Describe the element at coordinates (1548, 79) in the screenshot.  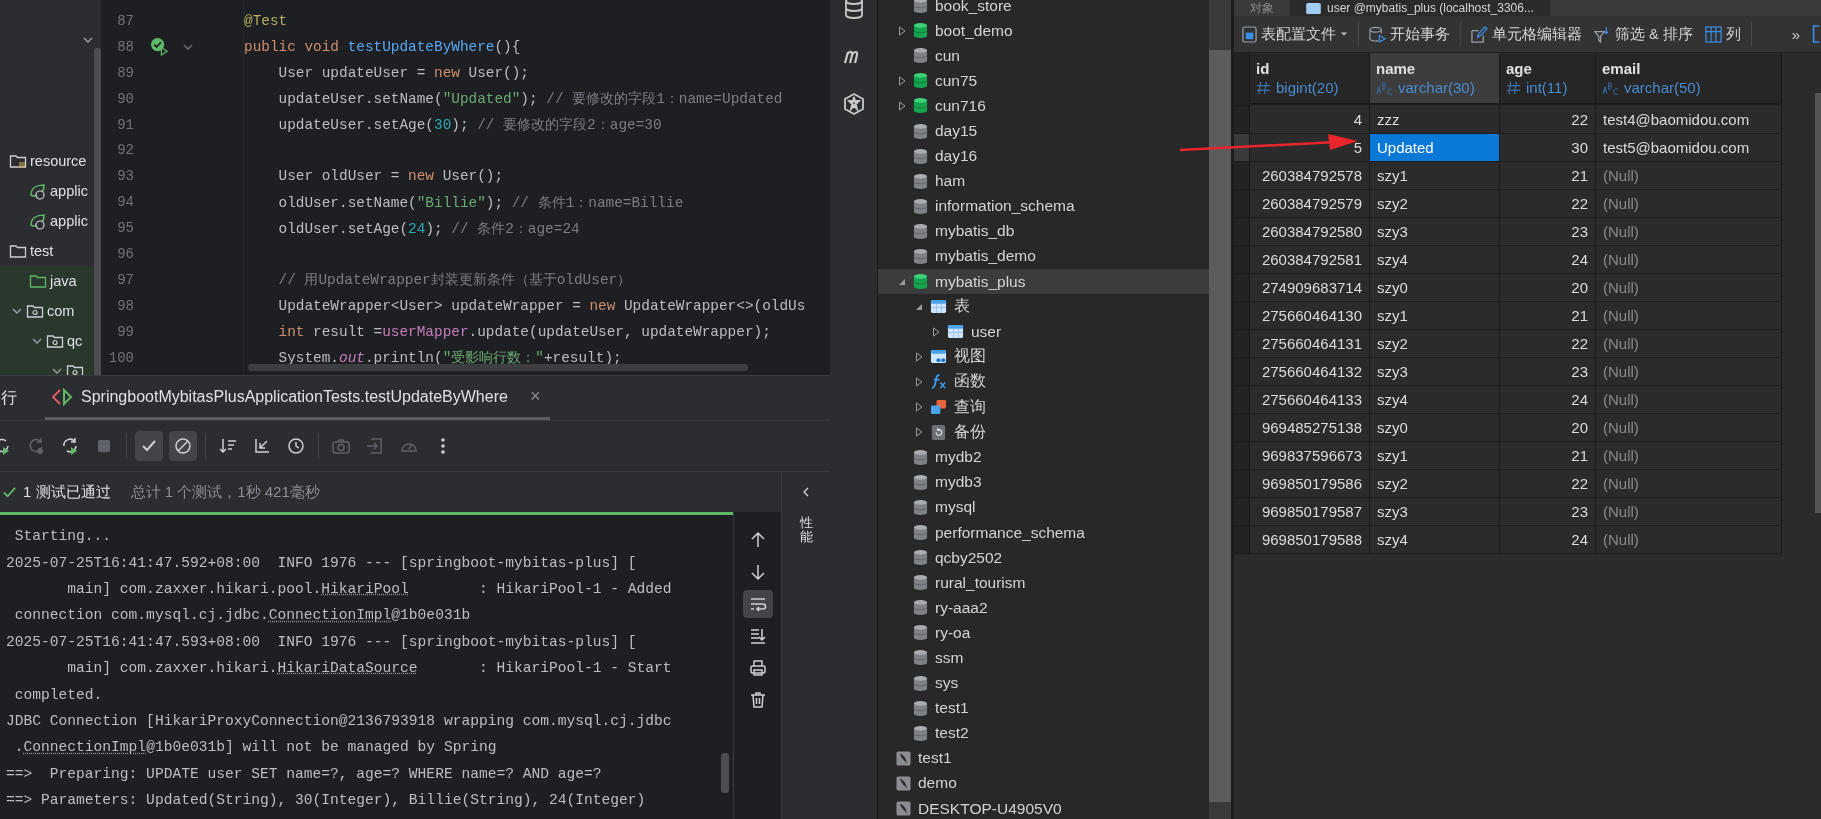
I see `column-header: age int(11)` at that location.